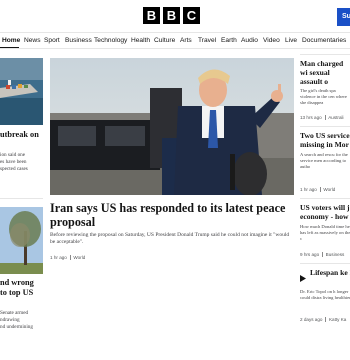 The width and height of the screenshot is (350, 360). I want to click on nav-item-culture: Culture, so click(164, 41).